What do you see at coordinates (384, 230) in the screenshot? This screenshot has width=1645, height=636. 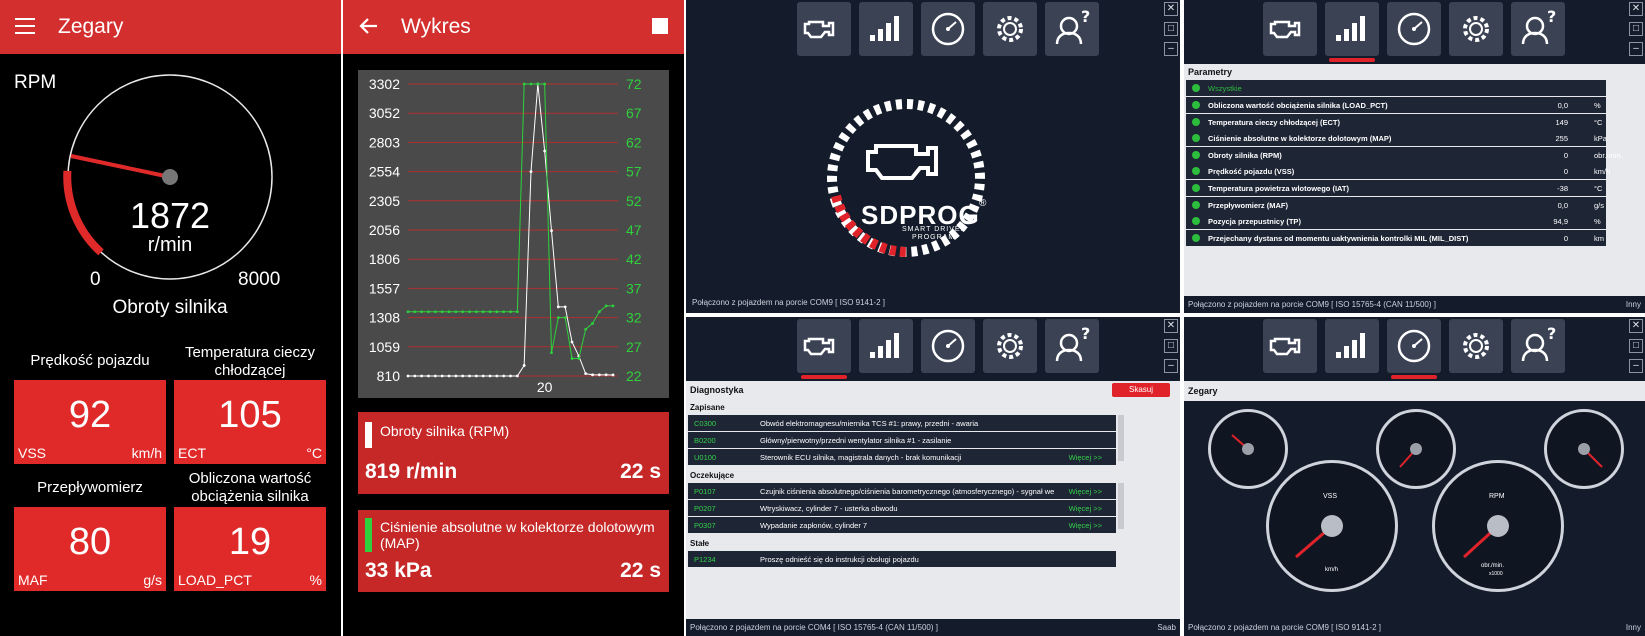 I see `y-left-tick: 2056` at bounding box center [384, 230].